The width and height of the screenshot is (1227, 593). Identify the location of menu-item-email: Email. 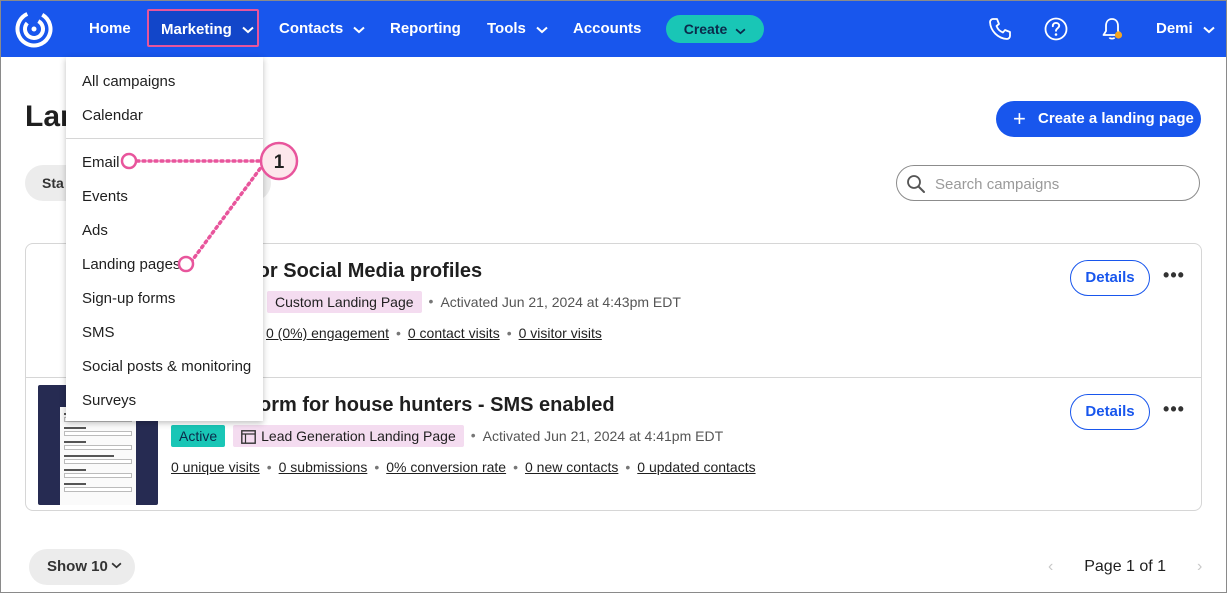
(101, 162).